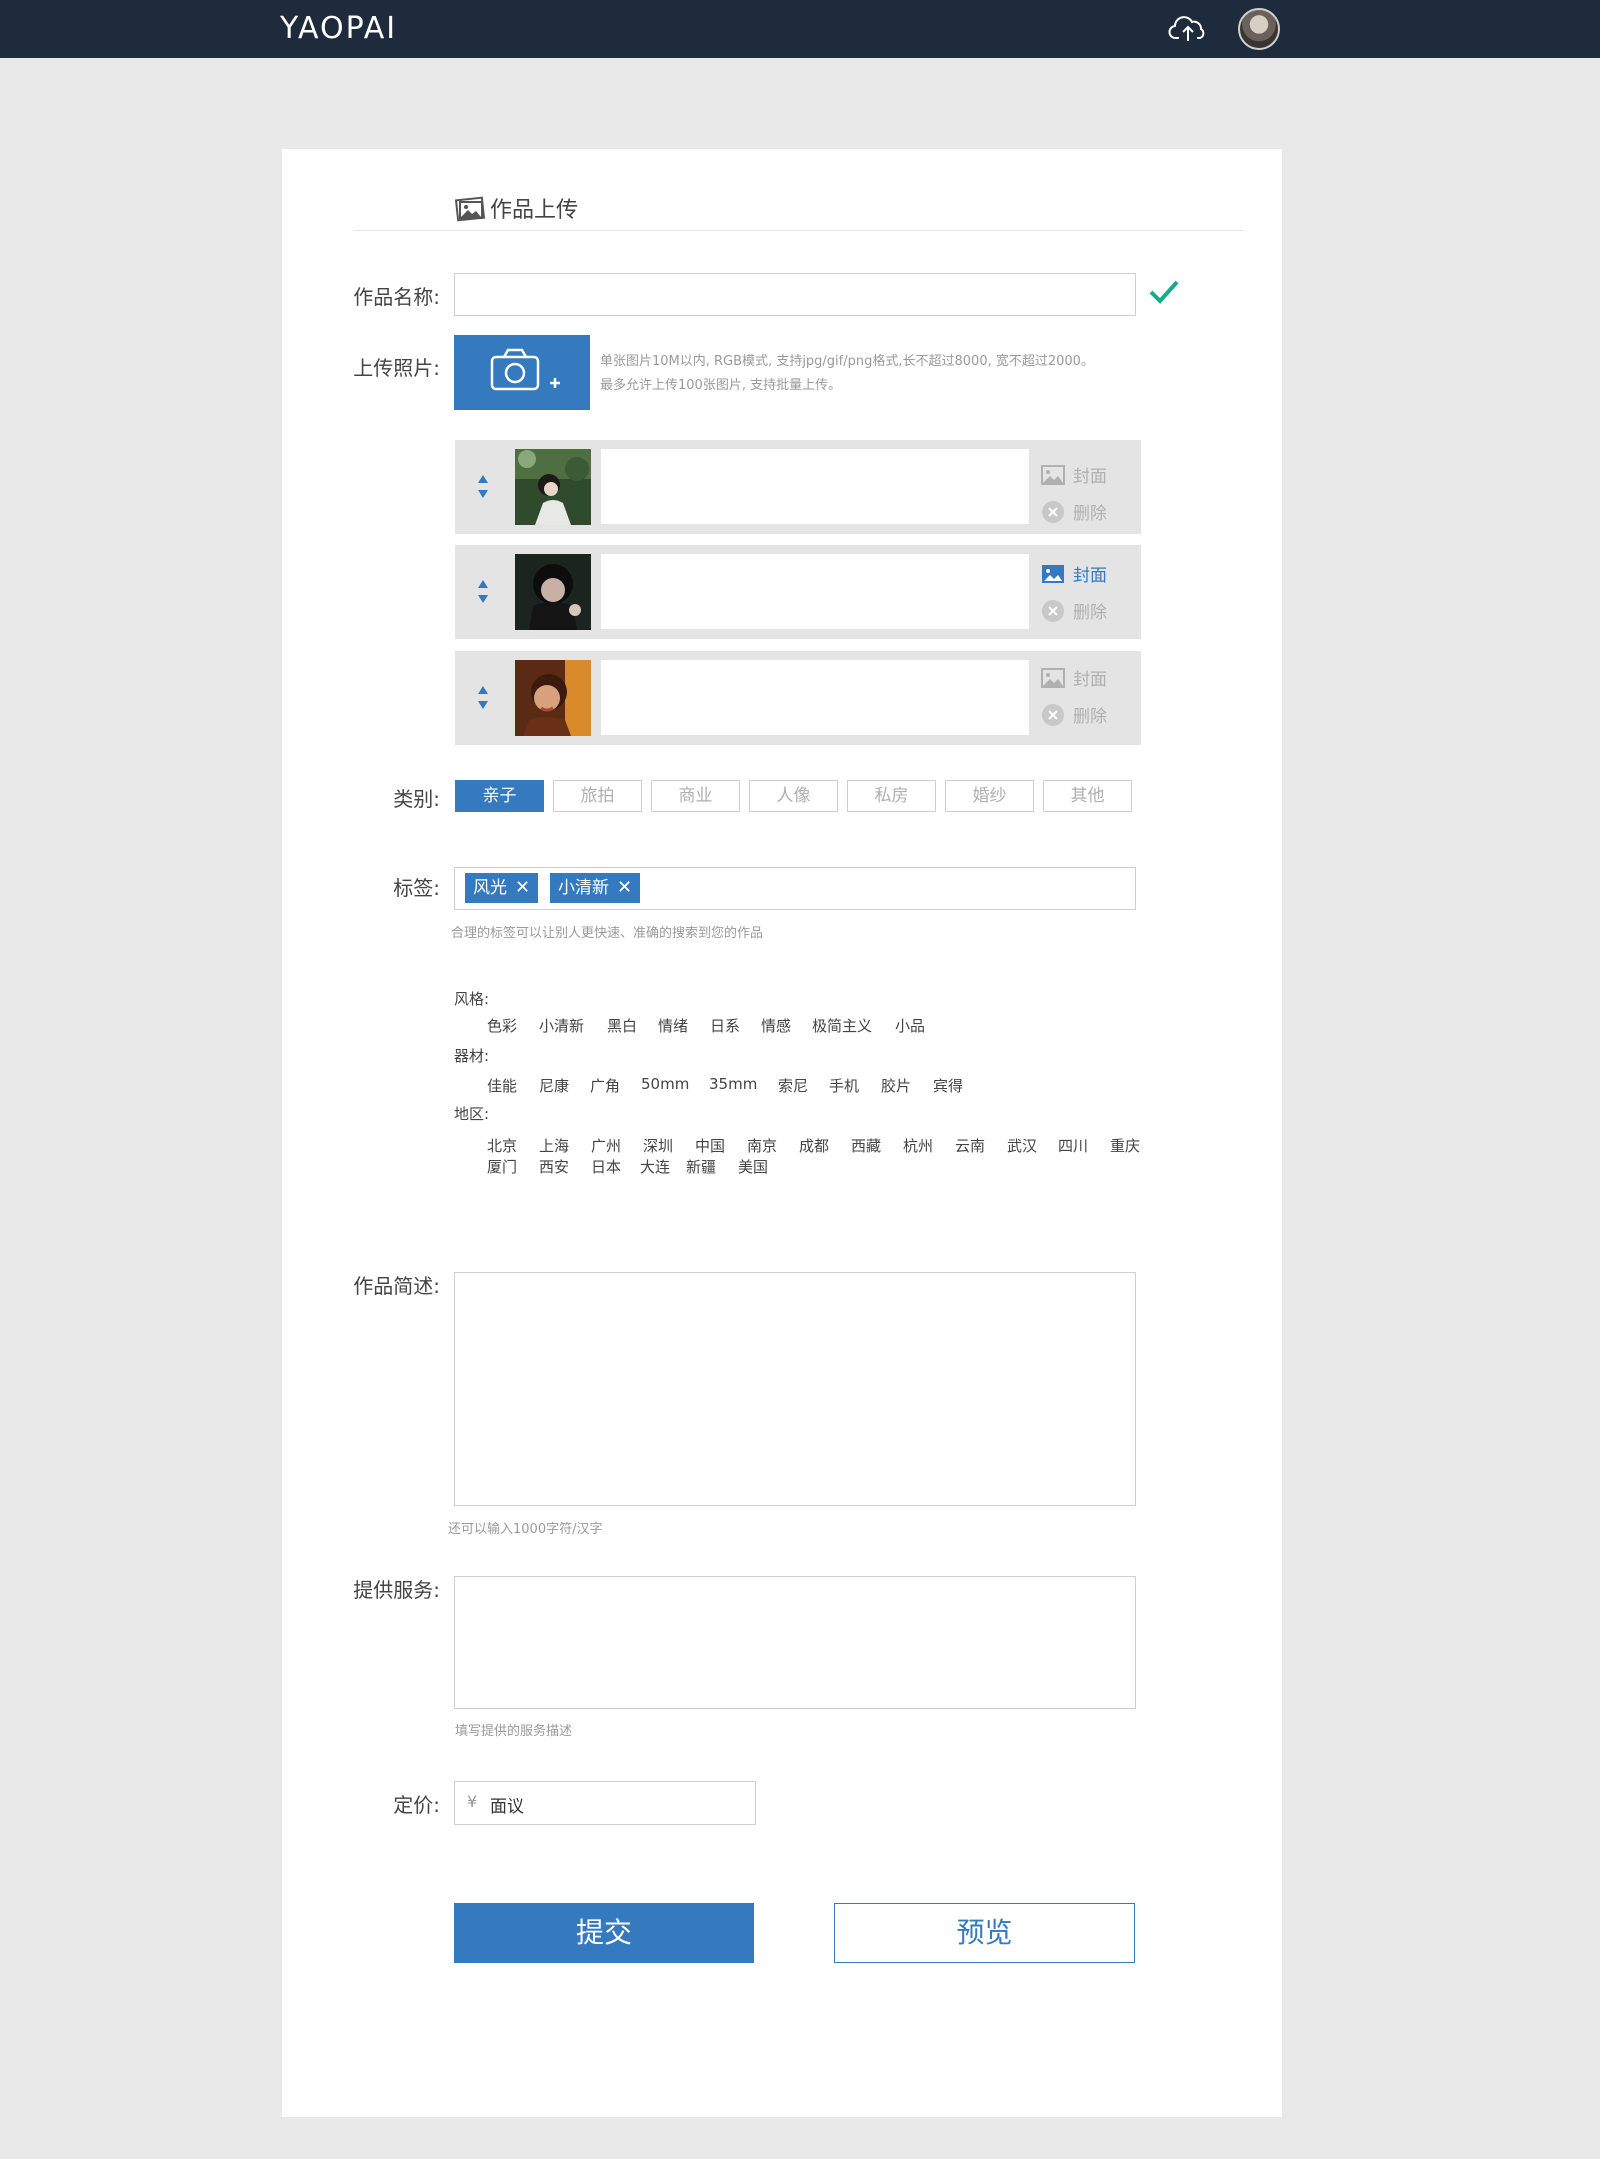 The width and height of the screenshot is (1600, 2159). I want to click on category-label: 类别:, so click(416, 799).